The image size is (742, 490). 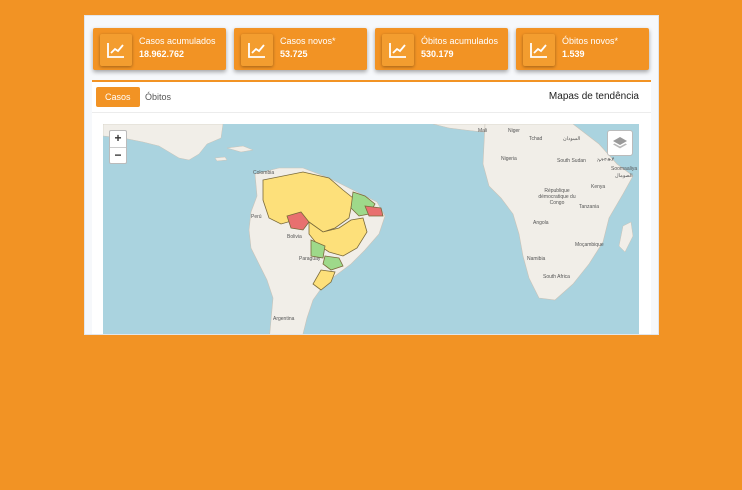 I want to click on zoom-control: + −, so click(x=118, y=147).